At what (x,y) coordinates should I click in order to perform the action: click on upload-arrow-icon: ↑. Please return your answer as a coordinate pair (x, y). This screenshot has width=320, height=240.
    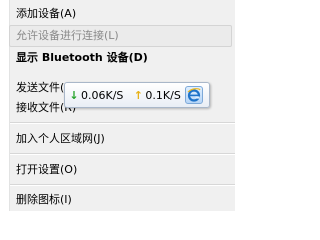
    Looking at the image, I should click on (138, 95).